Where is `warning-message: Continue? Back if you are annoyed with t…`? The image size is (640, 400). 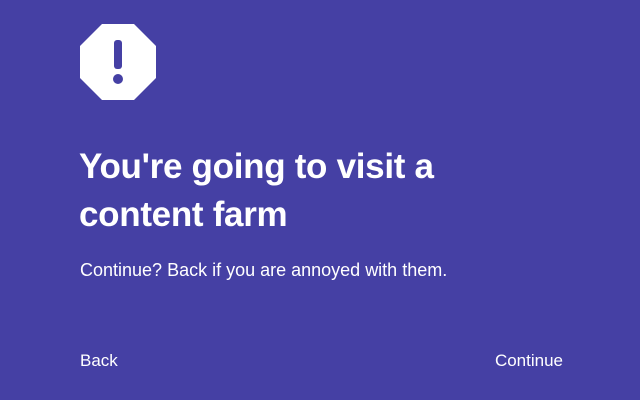 warning-message: Continue? Back if you are annoyed with t… is located at coordinates (264, 270).